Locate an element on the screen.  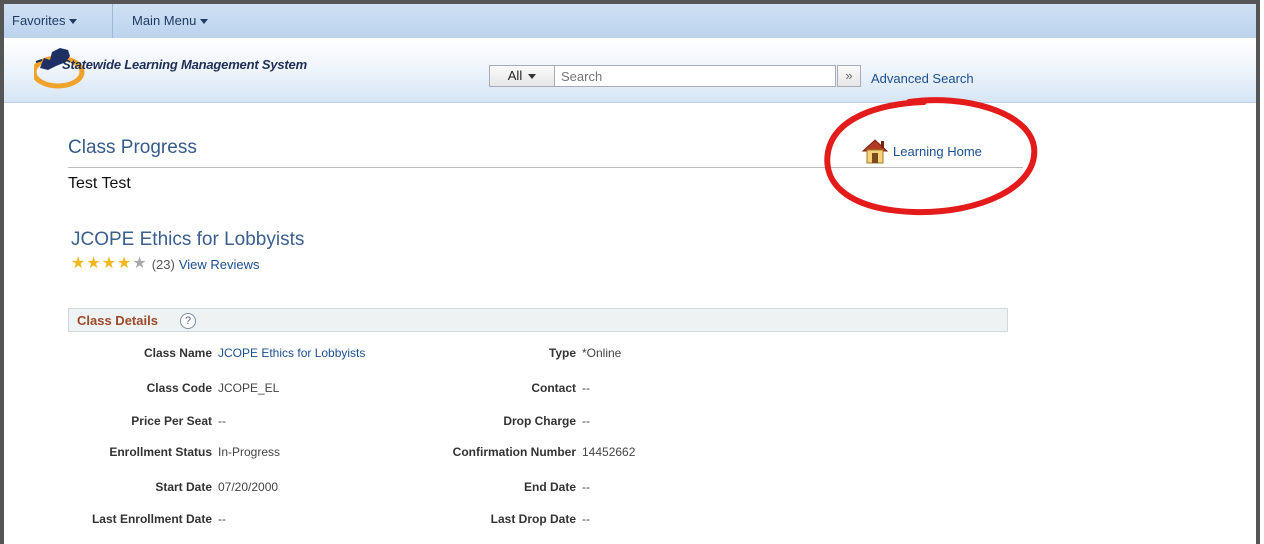
main-menu-label: Main Menu is located at coordinates (164, 20).